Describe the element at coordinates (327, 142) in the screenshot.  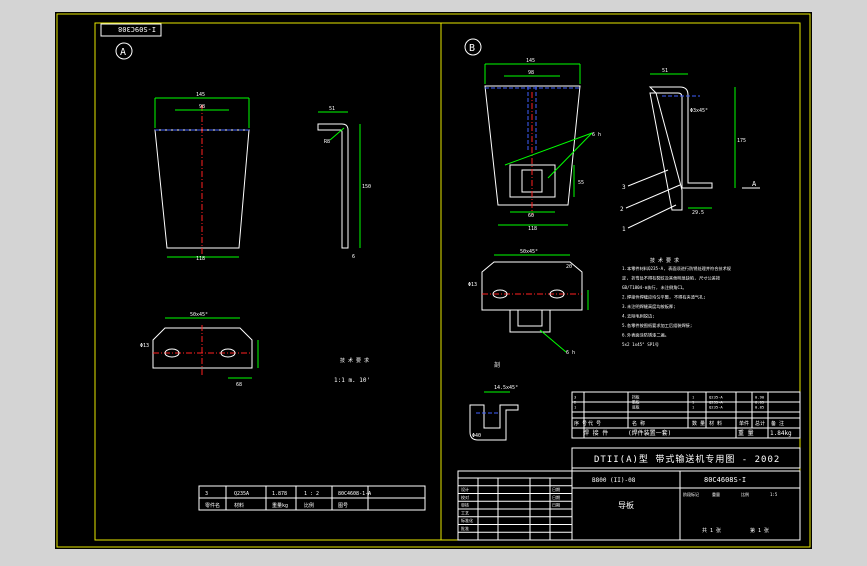
I see `dim-a-bend-text: R8` at that location.